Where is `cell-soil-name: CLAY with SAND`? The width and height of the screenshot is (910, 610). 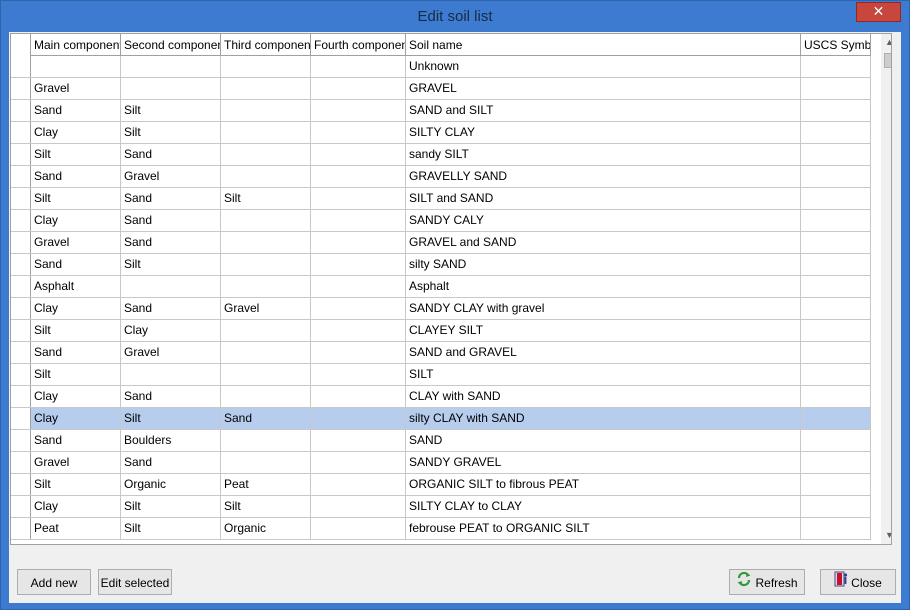
cell-soil-name: CLAY with SAND is located at coordinates (603, 396).